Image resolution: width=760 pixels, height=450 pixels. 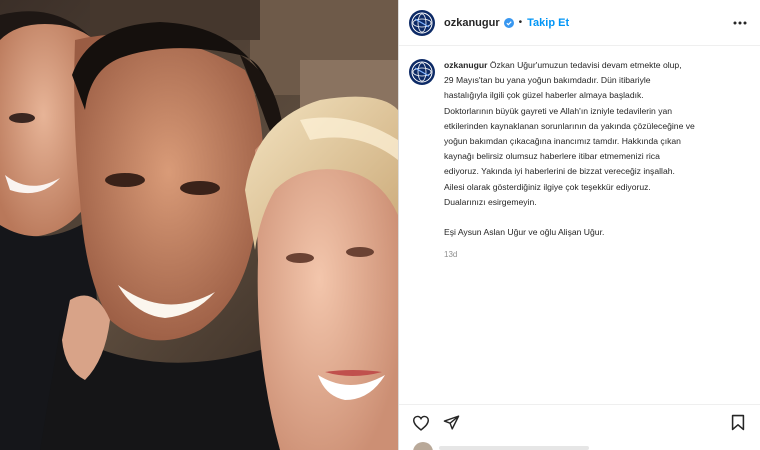 What do you see at coordinates (465, 65) in the screenshot?
I see `caption-author: ozkanugur` at bounding box center [465, 65].